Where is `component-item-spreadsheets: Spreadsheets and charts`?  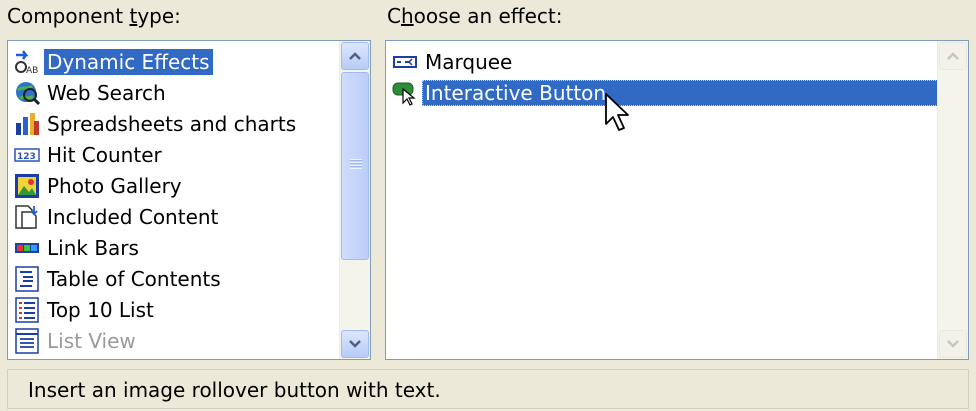 component-item-spreadsheets: Spreadsheets and charts is located at coordinates (177, 123).